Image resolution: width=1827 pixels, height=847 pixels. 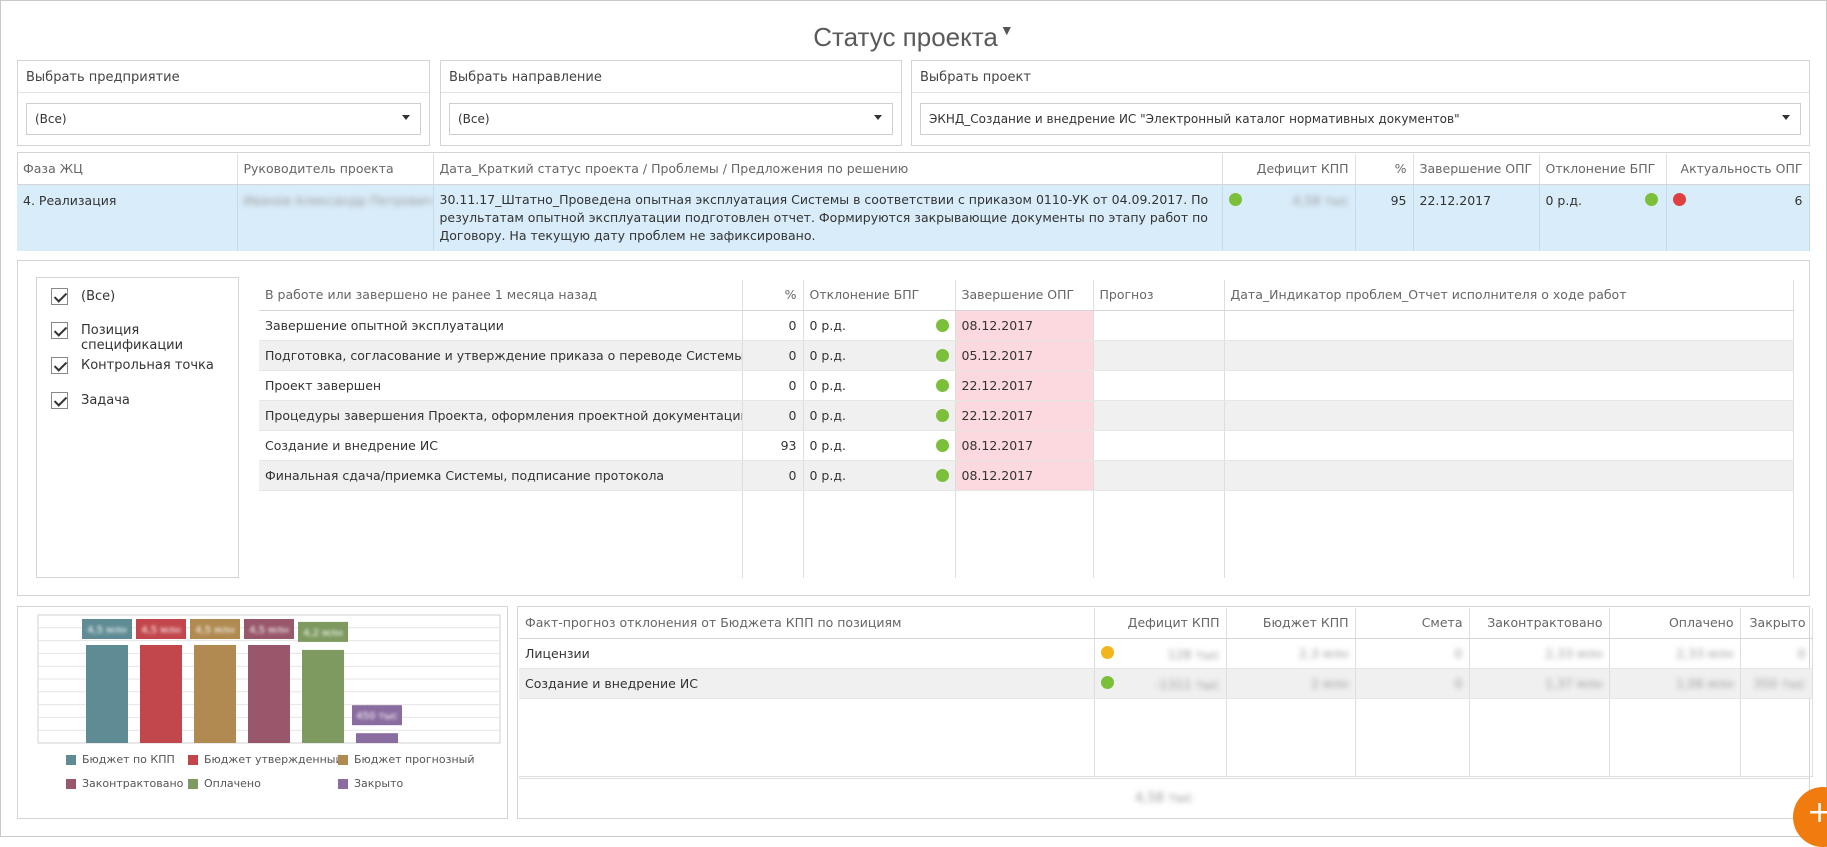 I want to click on budget-closed: 350 тыс, so click(x=1776, y=683).